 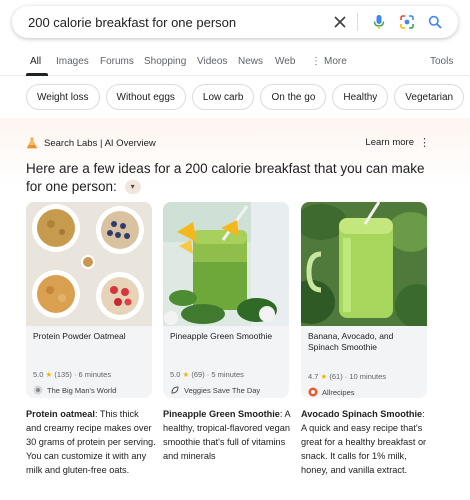 I want to click on recipe-source: Veggies Save The Day, so click(x=215, y=390).